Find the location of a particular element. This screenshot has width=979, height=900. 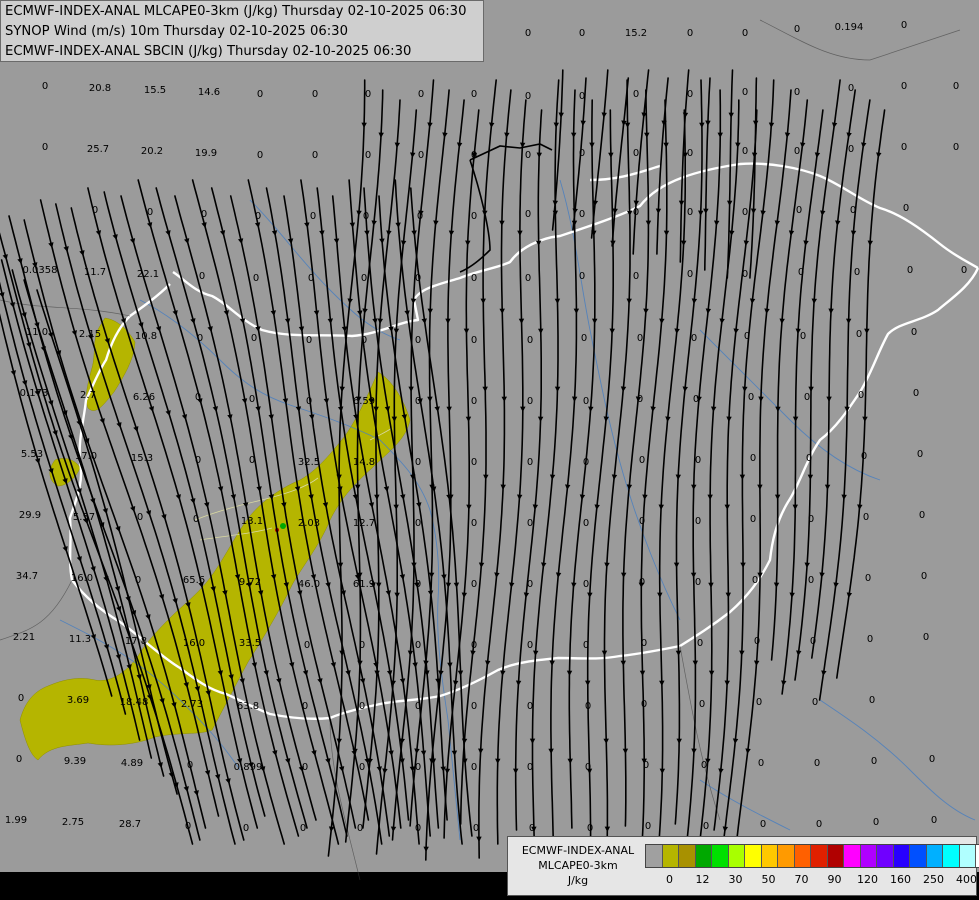

legend-tick-label: 70 is located at coordinates (801, 879).